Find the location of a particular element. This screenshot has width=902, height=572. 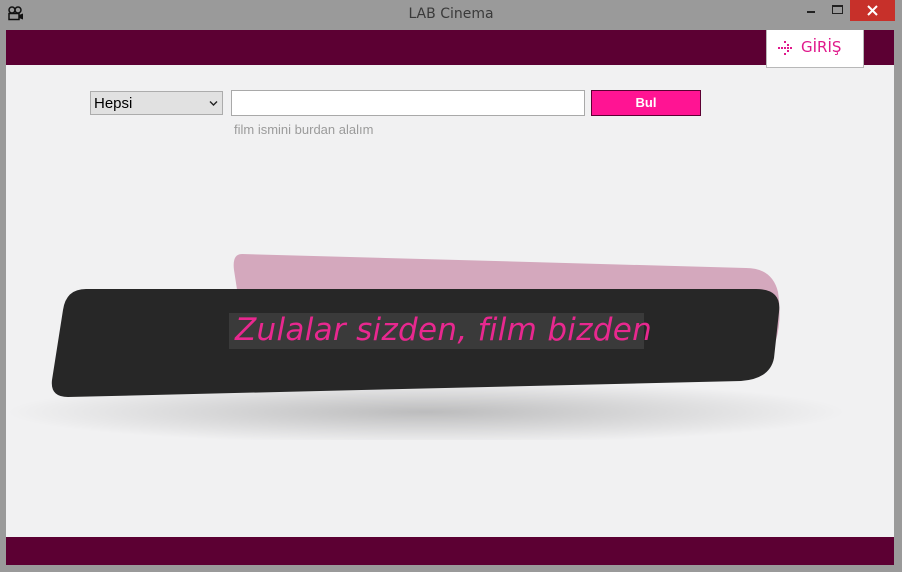

window-title: LAB Cinema is located at coordinates (451, 14).